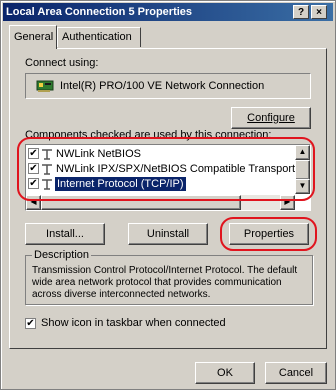  What do you see at coordinates (269, 234) in the screenshot?
I see `properties-button: Properties` at bounding box center [269, 234].